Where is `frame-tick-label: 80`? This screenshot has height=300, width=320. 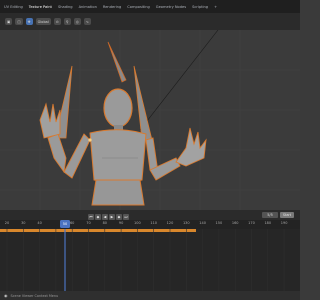 frame-tick-label: 80 is located at coordinates (105, 223).